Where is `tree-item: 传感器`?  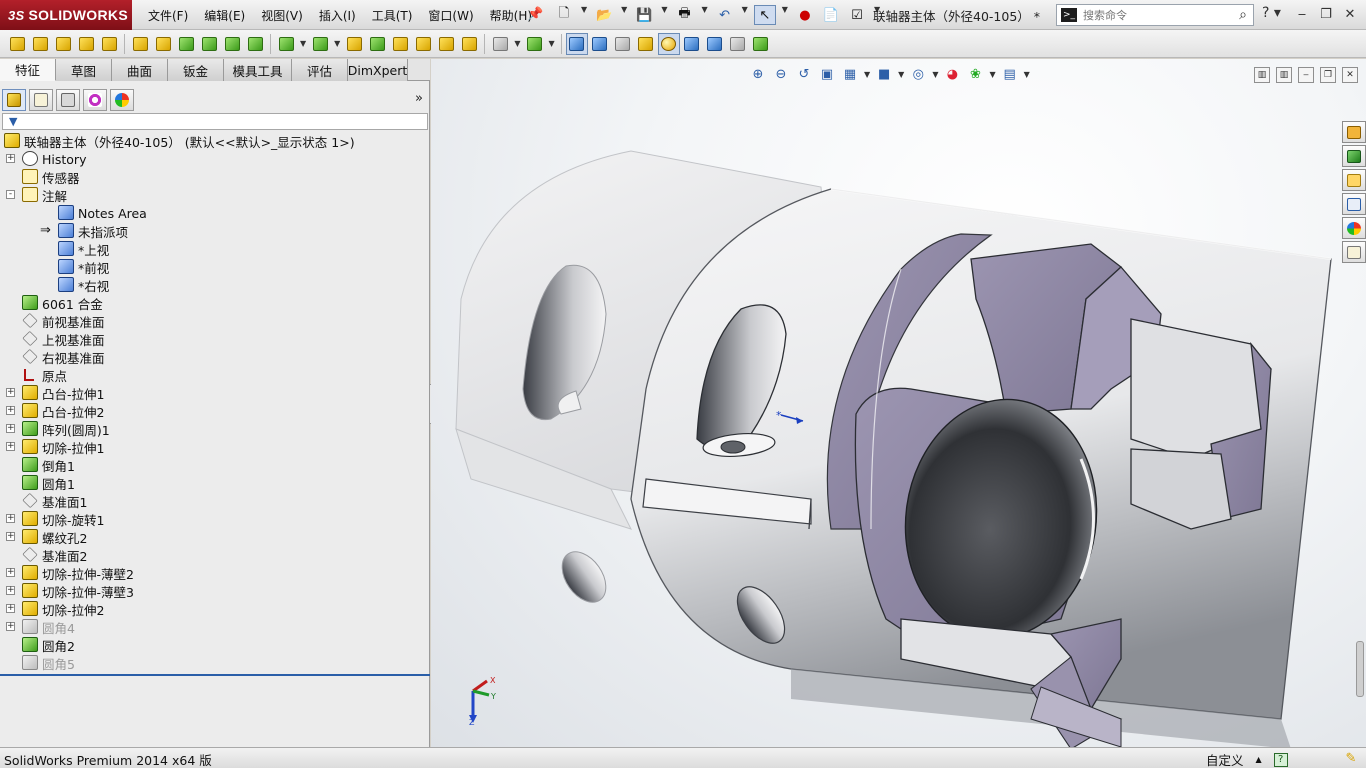 tree-item: 传感器 is located at coordinates (215, 177).